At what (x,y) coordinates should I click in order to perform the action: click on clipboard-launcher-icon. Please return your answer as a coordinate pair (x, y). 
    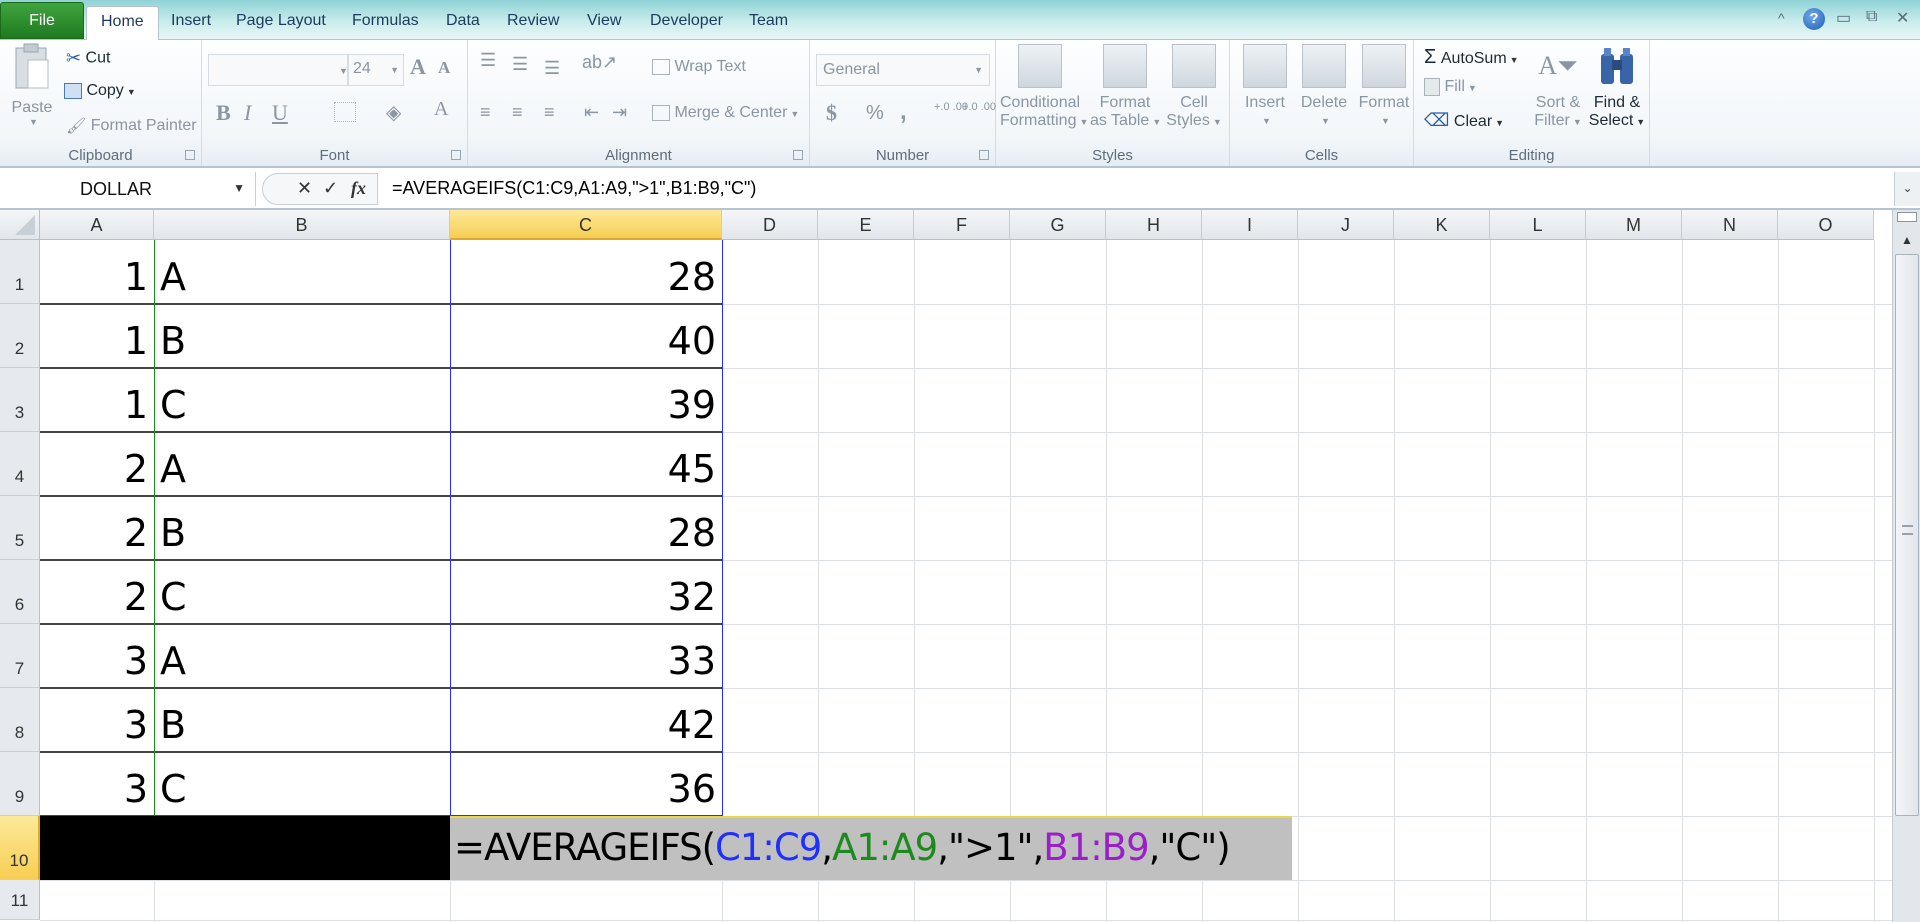
    Looking at the image, I should click on (190, 155).